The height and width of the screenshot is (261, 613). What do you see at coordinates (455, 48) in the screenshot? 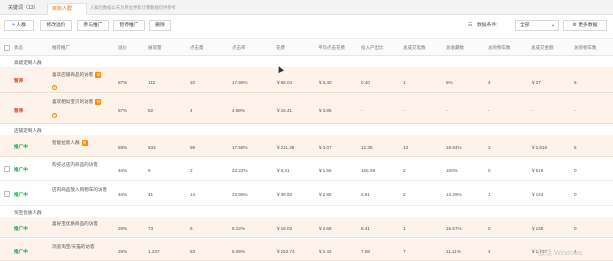
I see `col-fav: 总收藏数` at bounding box center [455, 48].